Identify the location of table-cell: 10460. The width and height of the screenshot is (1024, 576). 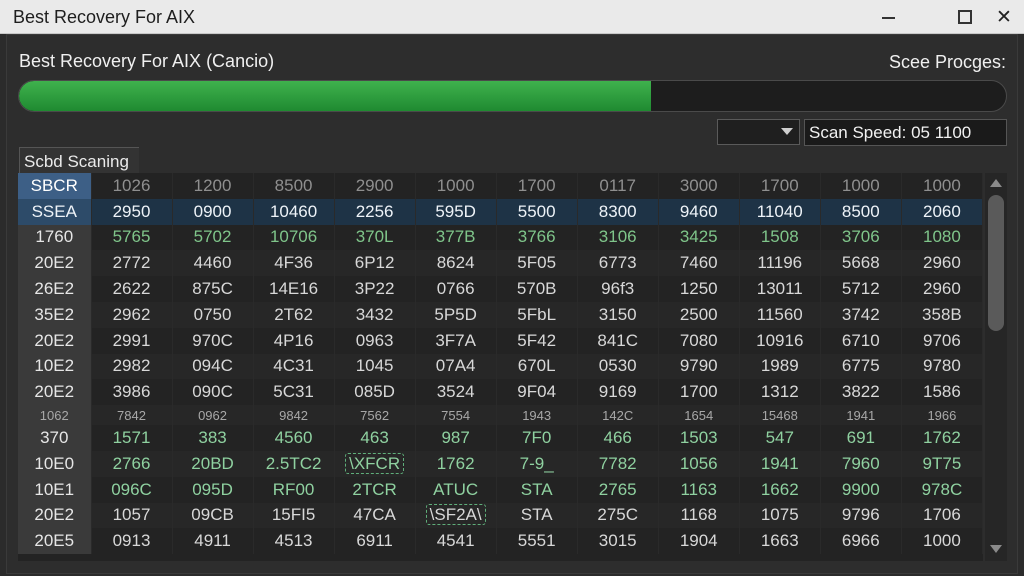
(294, 211).